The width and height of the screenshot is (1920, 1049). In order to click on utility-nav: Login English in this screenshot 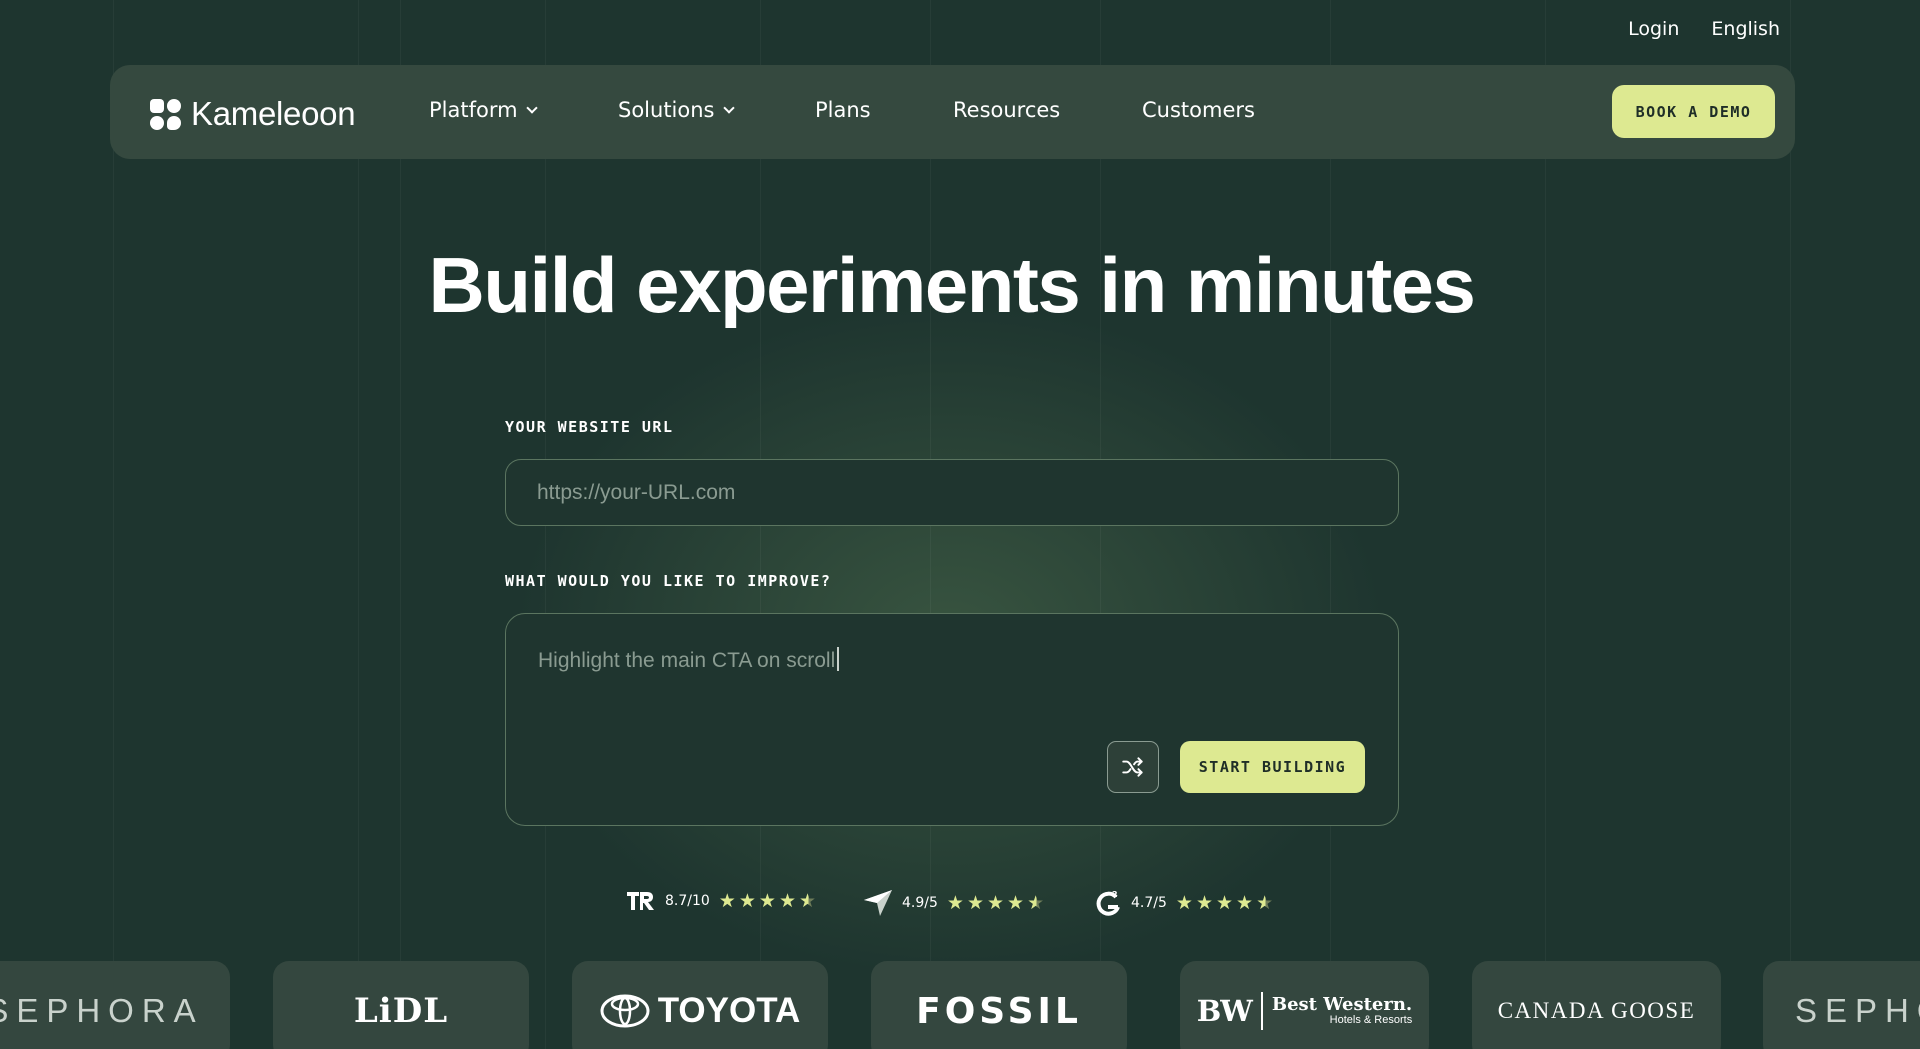, I will do `click(1704, 29)`.